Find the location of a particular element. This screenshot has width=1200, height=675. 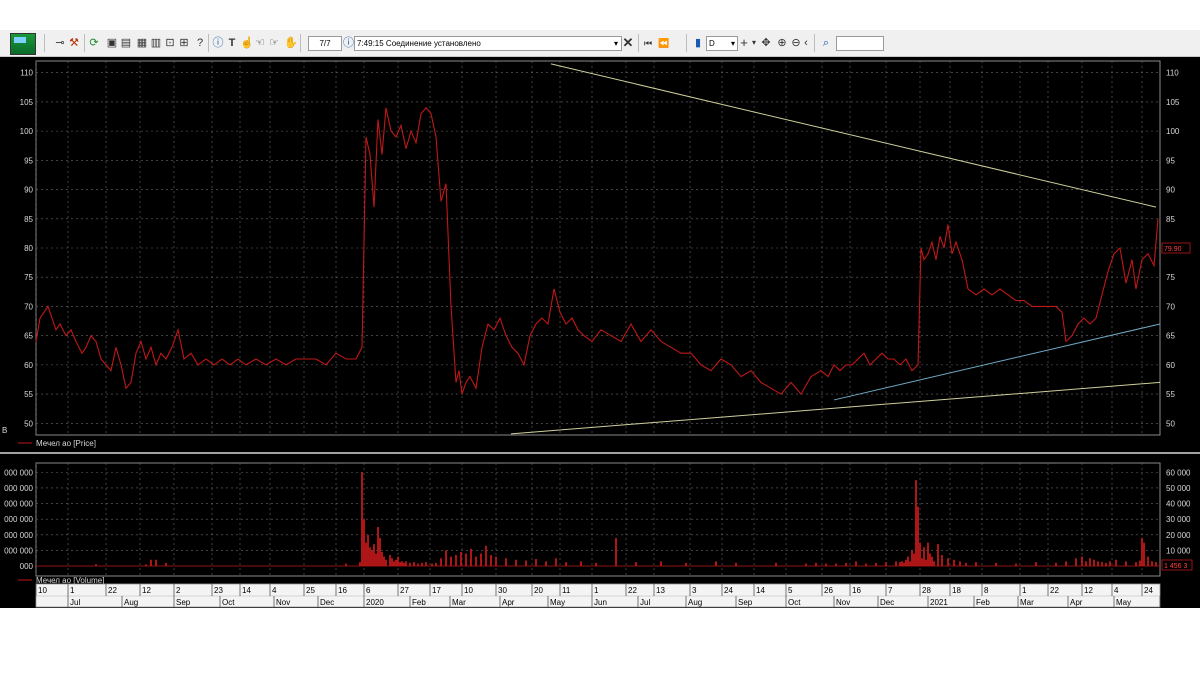

price-y-tick-right: 110 is located at coordinates (1172, 73).